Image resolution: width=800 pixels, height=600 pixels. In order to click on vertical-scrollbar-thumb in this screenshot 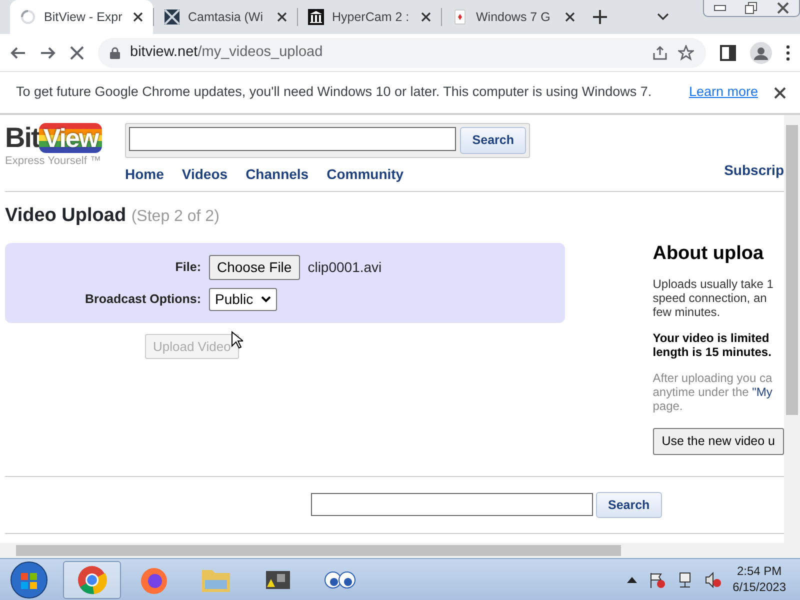, I will do `click(792, 270)`.